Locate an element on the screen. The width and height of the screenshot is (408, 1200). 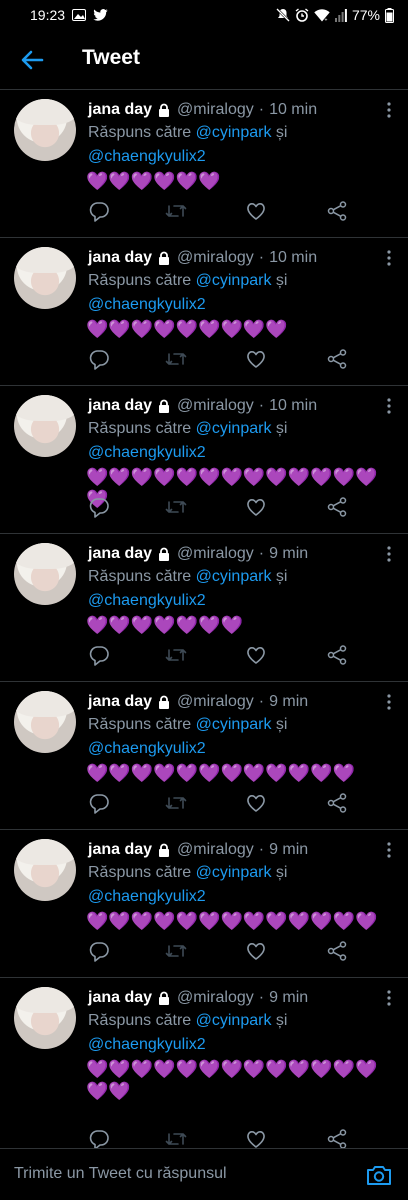
lock-icon is located at coordinates (164, 998).